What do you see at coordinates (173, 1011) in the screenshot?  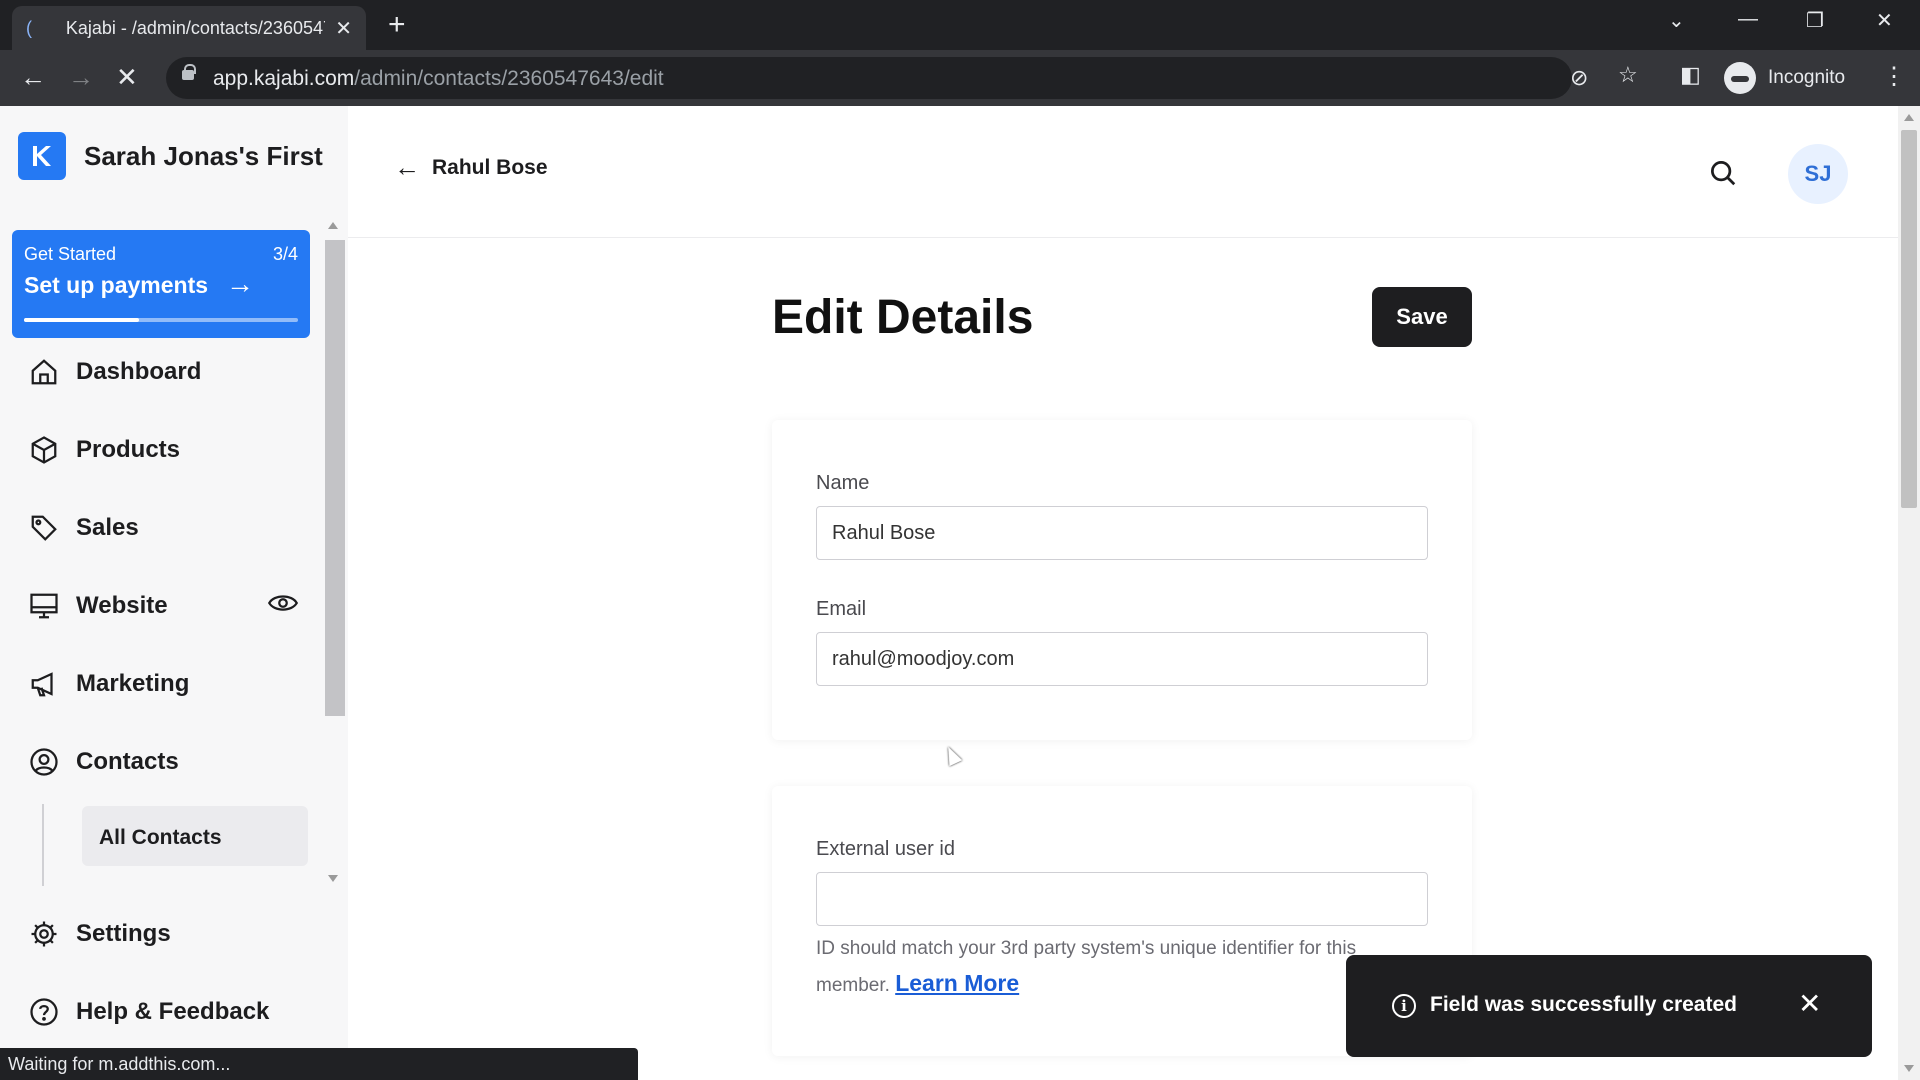 I see `sidebar-item-label: Help & Feedback` at bounding box center [173, 1011].